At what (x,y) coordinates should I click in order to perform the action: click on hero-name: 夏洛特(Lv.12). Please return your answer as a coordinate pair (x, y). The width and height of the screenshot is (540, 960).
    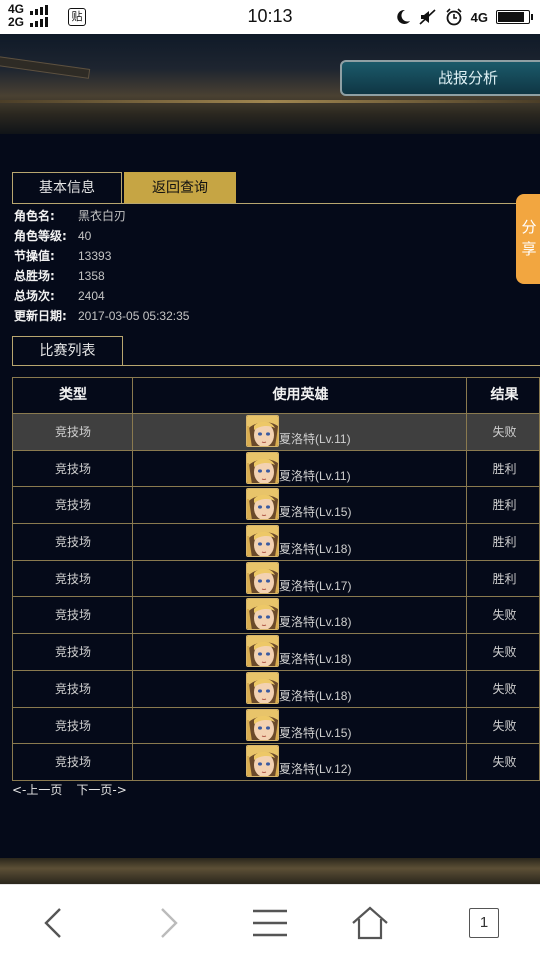
    Looking at the image, I should click on (315, 769).